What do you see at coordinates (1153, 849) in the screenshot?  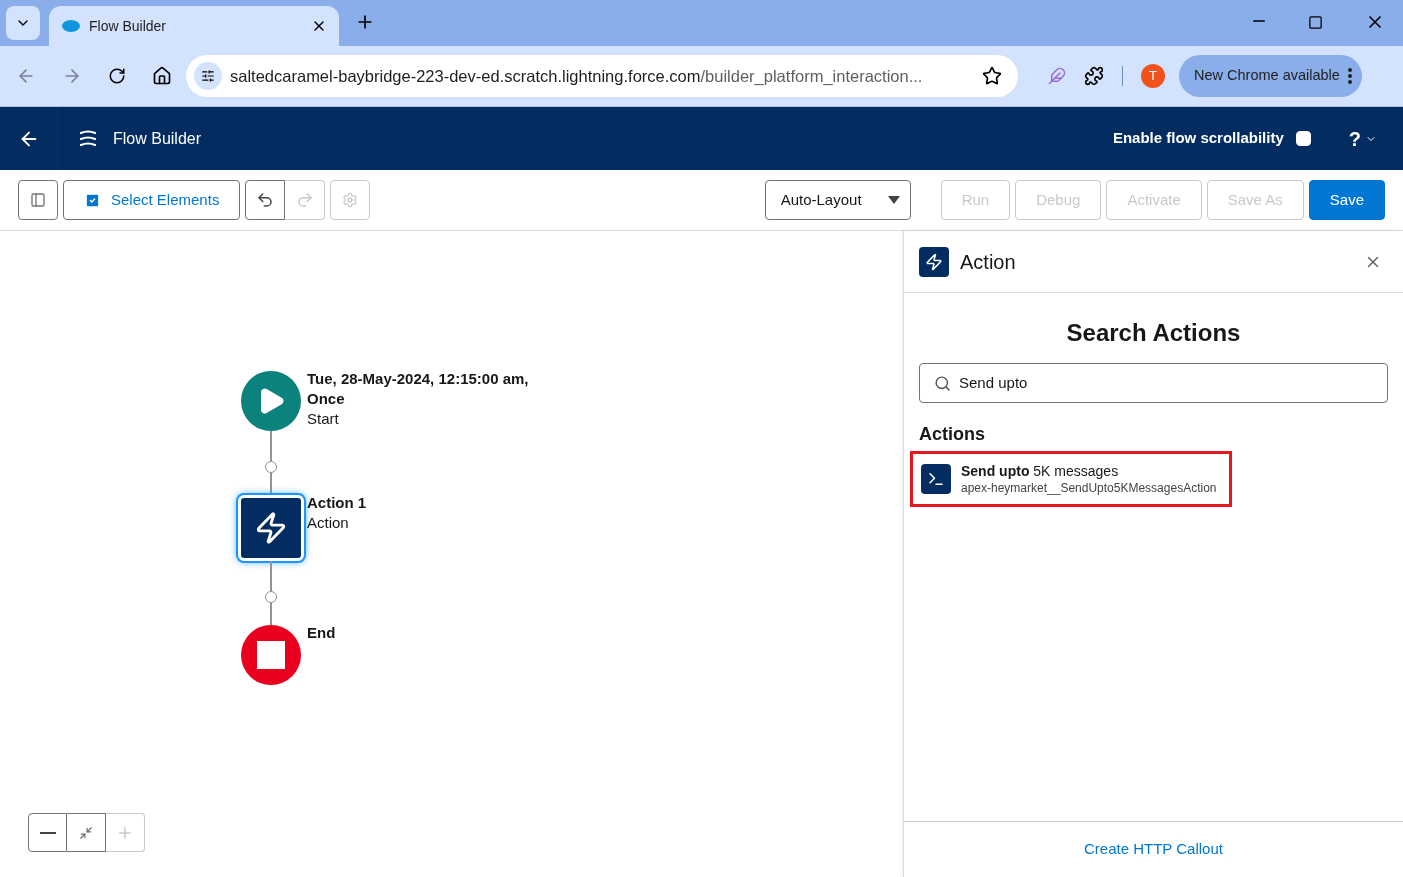 I see `http-callout-link: Create HTTP Callout` at bounding box center [1153, 849].